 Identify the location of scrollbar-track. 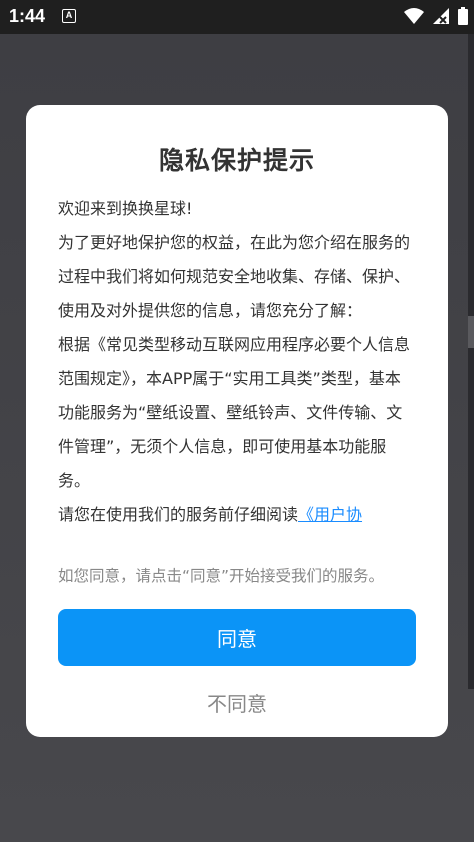
(471, 361).